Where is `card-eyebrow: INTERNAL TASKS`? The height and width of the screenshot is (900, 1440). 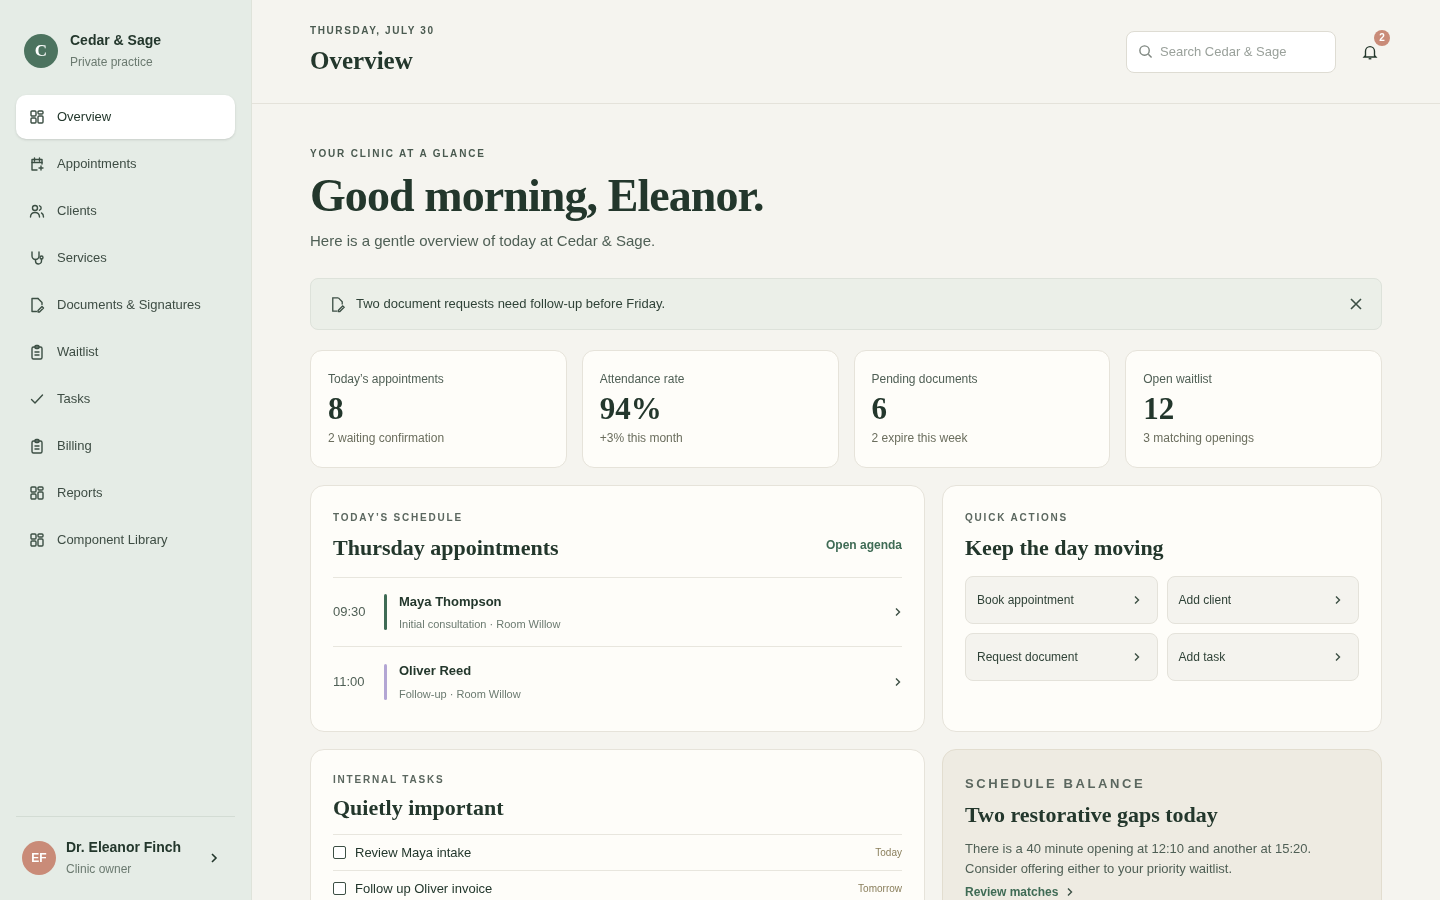 card-eyebrow: INTERNAL TASKS is located at coordinates (389, 780).